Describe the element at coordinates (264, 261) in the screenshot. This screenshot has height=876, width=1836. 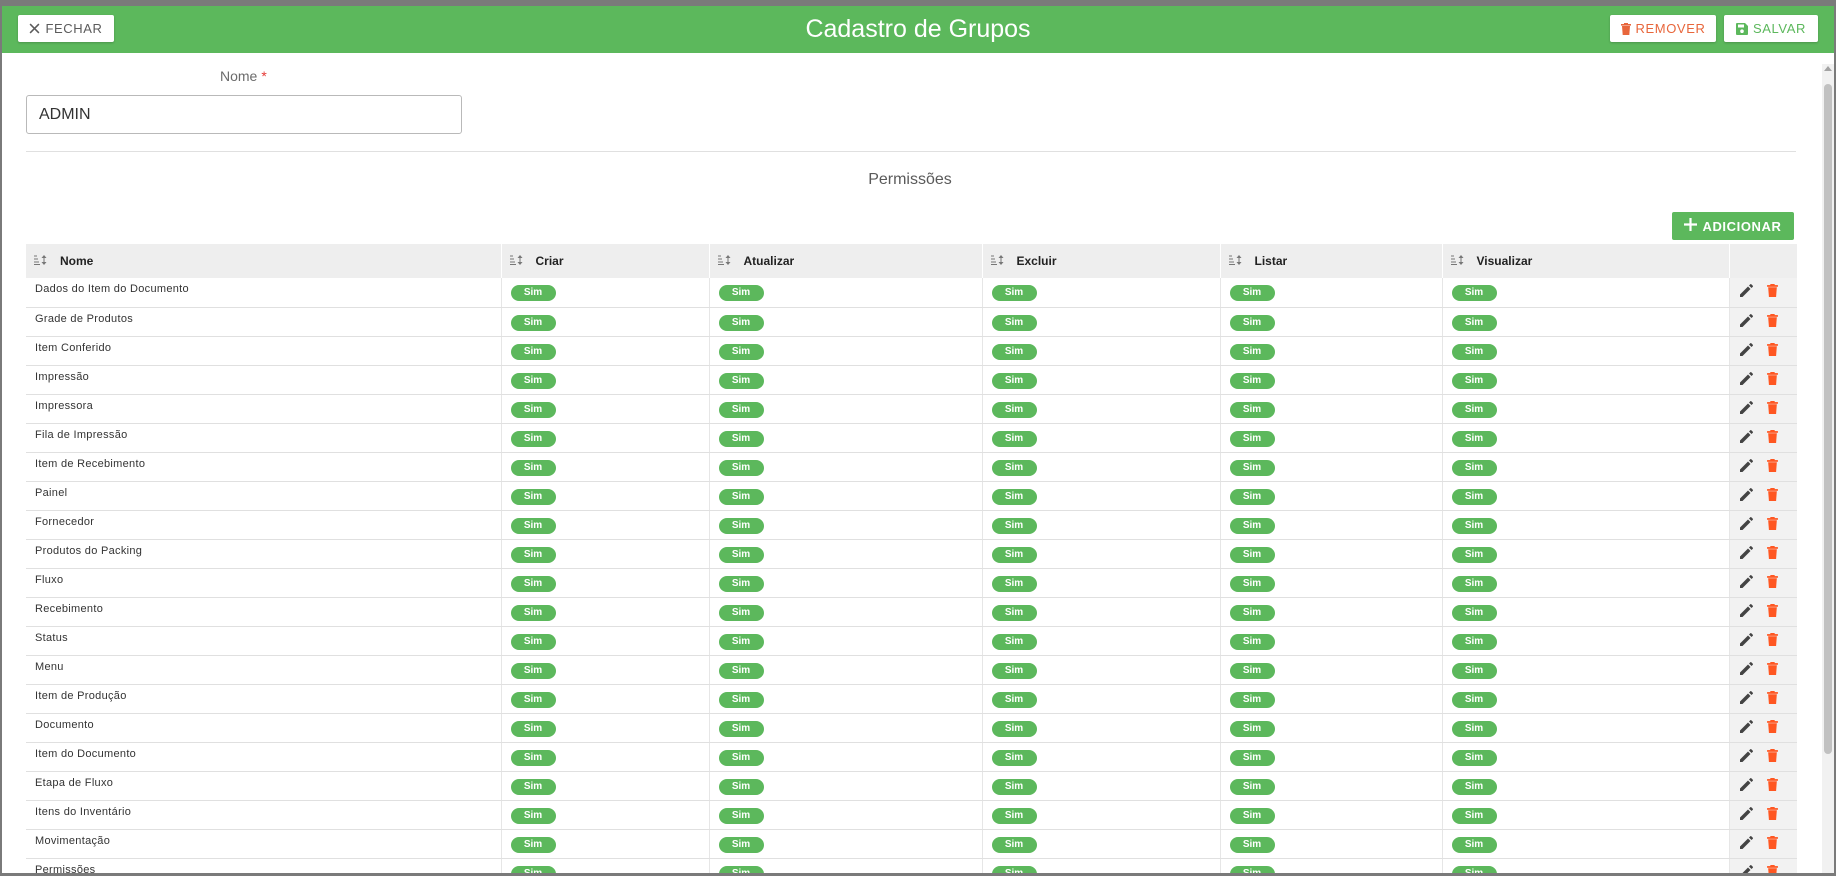
I see `column-header-nome: Nome` at that location.